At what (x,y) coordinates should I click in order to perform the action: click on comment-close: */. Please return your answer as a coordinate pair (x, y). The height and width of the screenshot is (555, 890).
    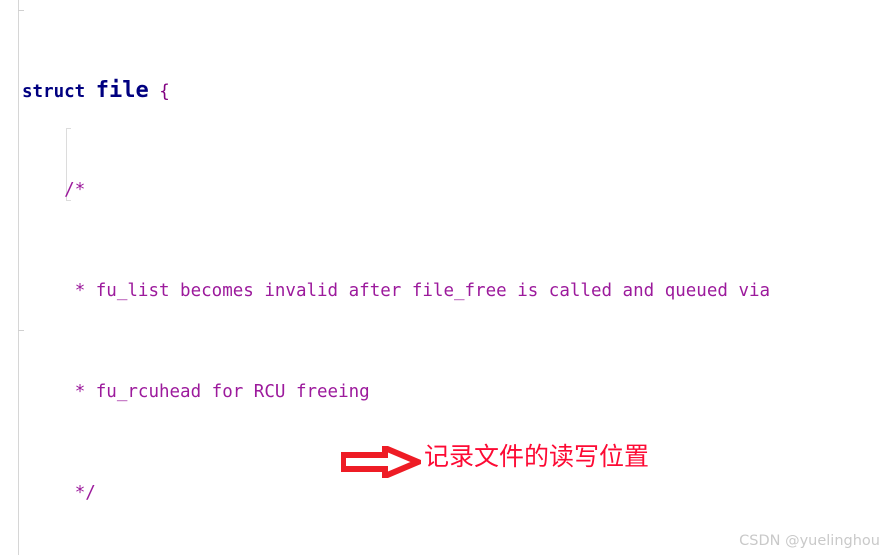
    Looking at the image, I should click on (85, 492).